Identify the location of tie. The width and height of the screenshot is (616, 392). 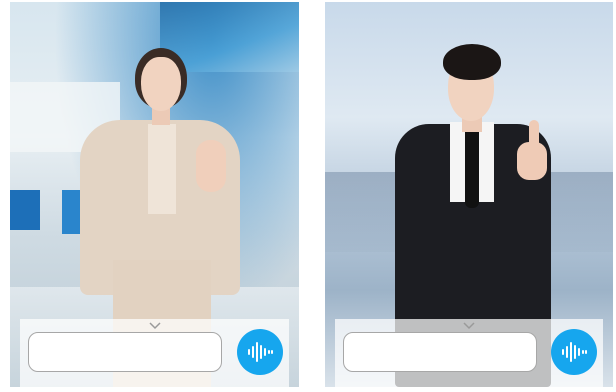
(472, 169).